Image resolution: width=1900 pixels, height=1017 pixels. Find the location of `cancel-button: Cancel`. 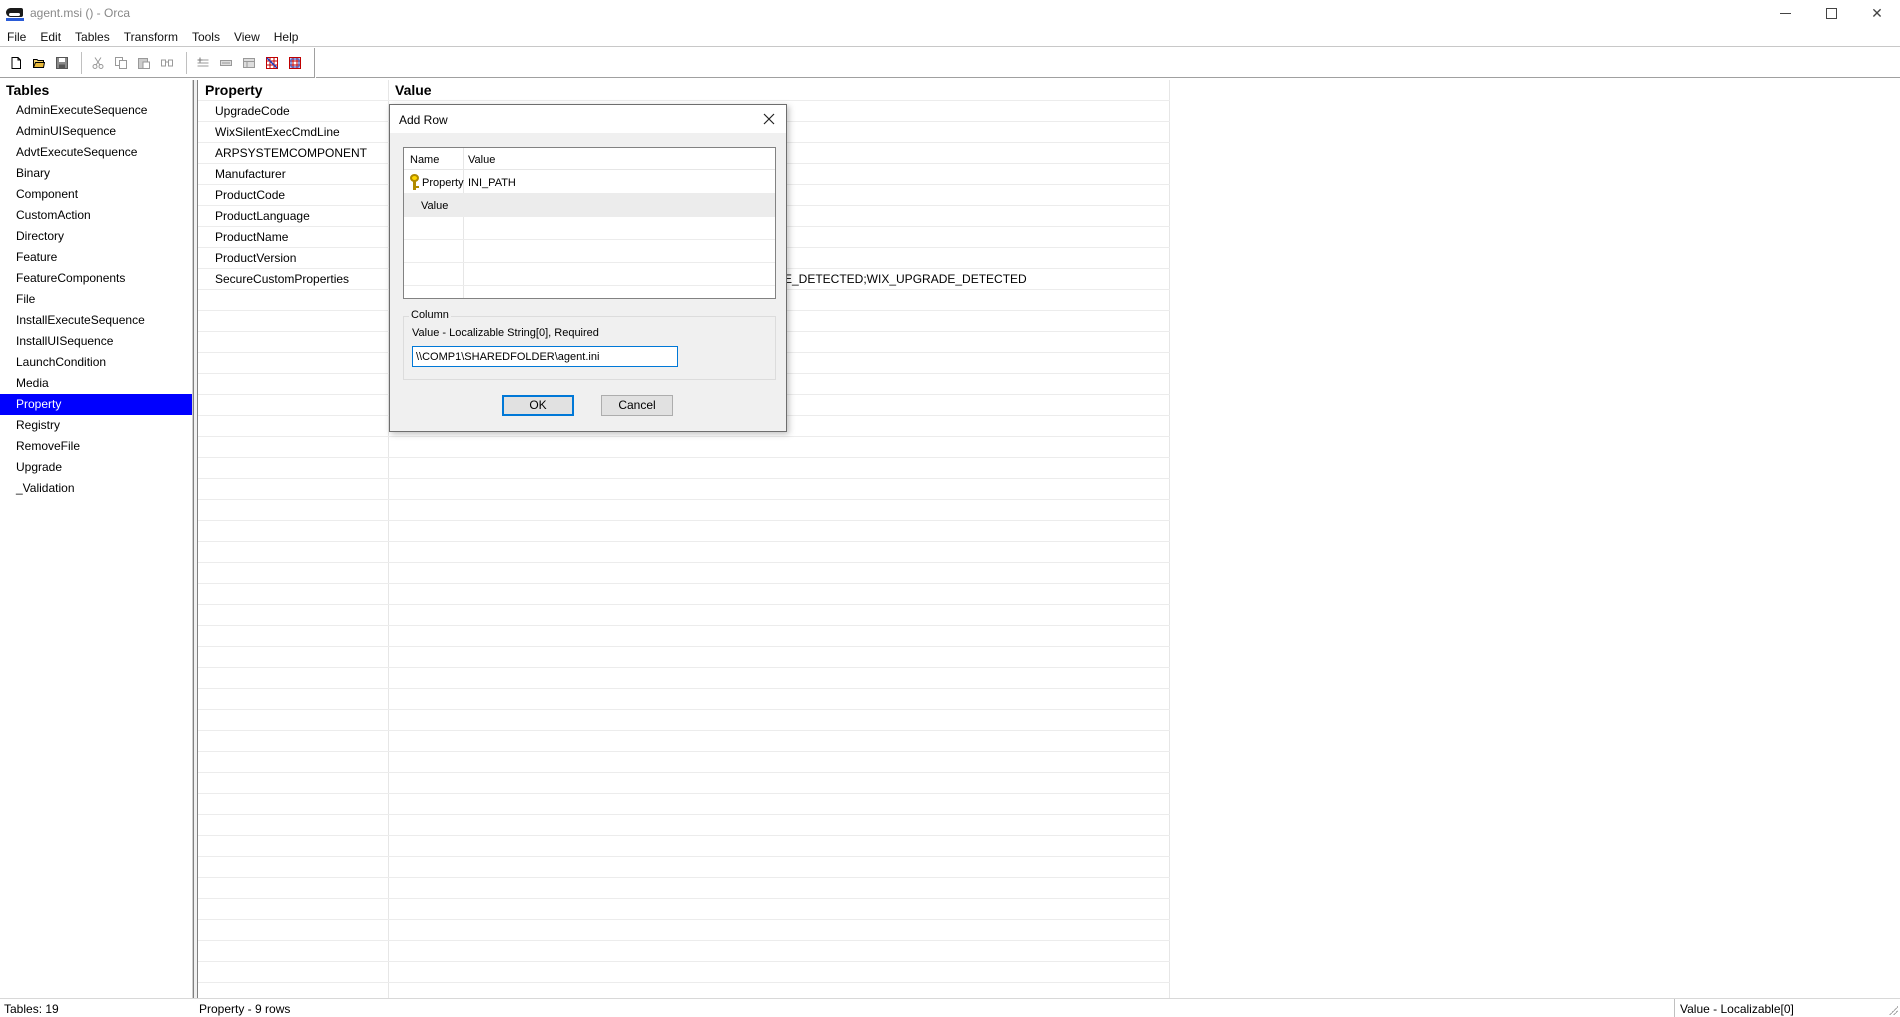

cancel-button: Cancel is located at coordinates (637, 405).